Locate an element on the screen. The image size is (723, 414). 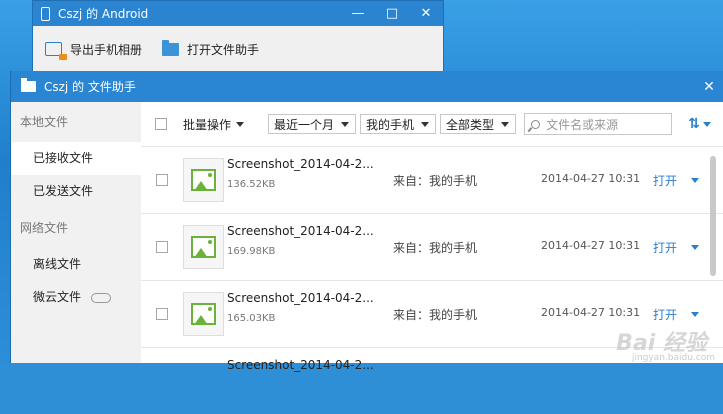
sidebar-item-sent: 已发送文件 is located at coordinates (76, 191).